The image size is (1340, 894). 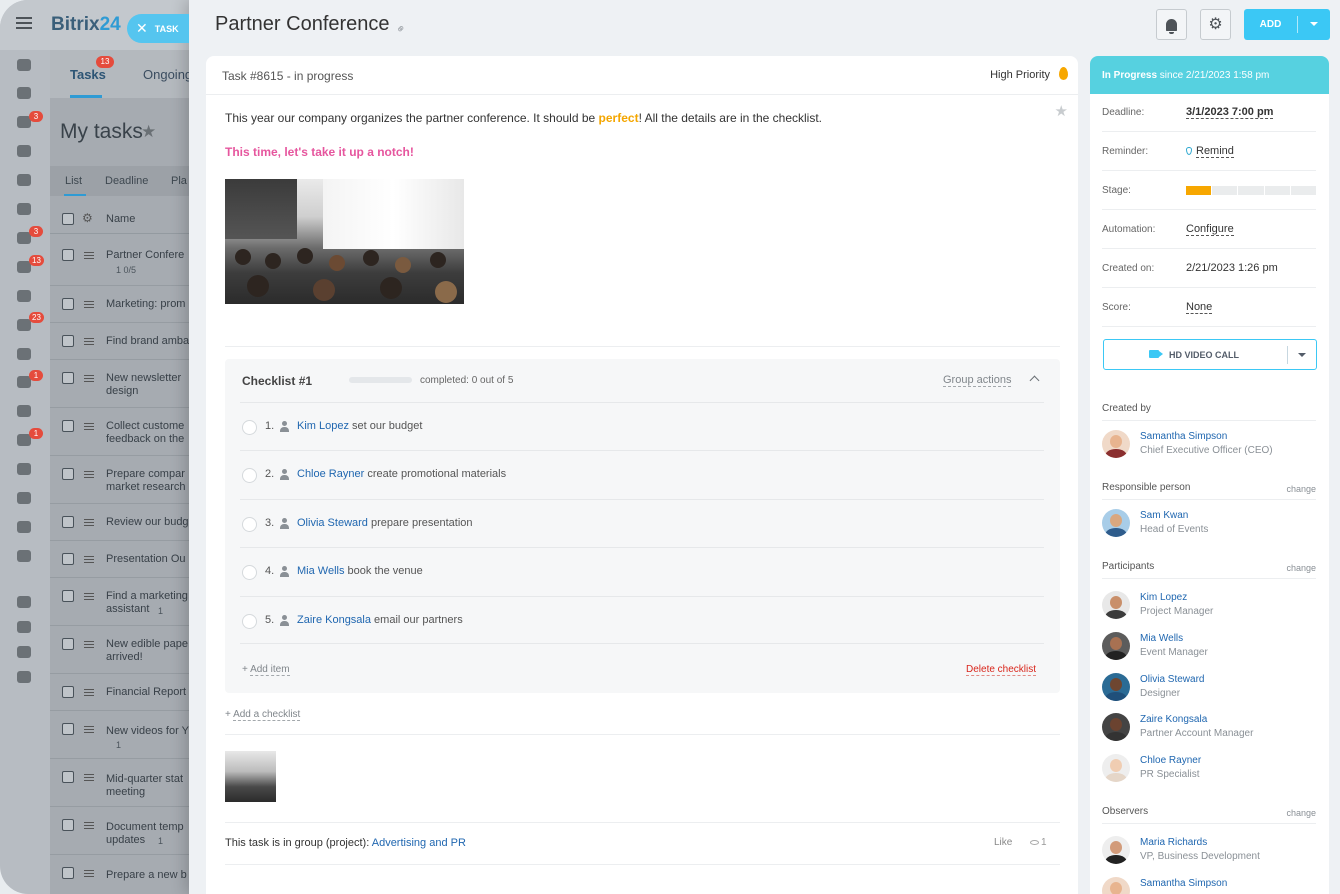 I want to click on checklist-item-person: Kim Lopez, so click(x=323, y=426).